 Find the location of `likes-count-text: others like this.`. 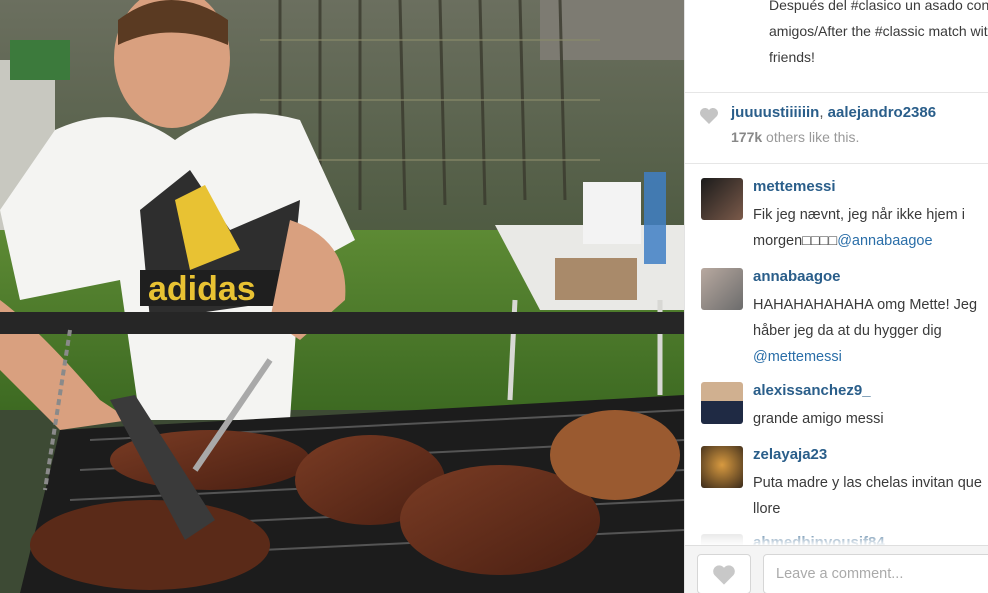

likes-count-text: others like this. is located at coordinates (813, 137).